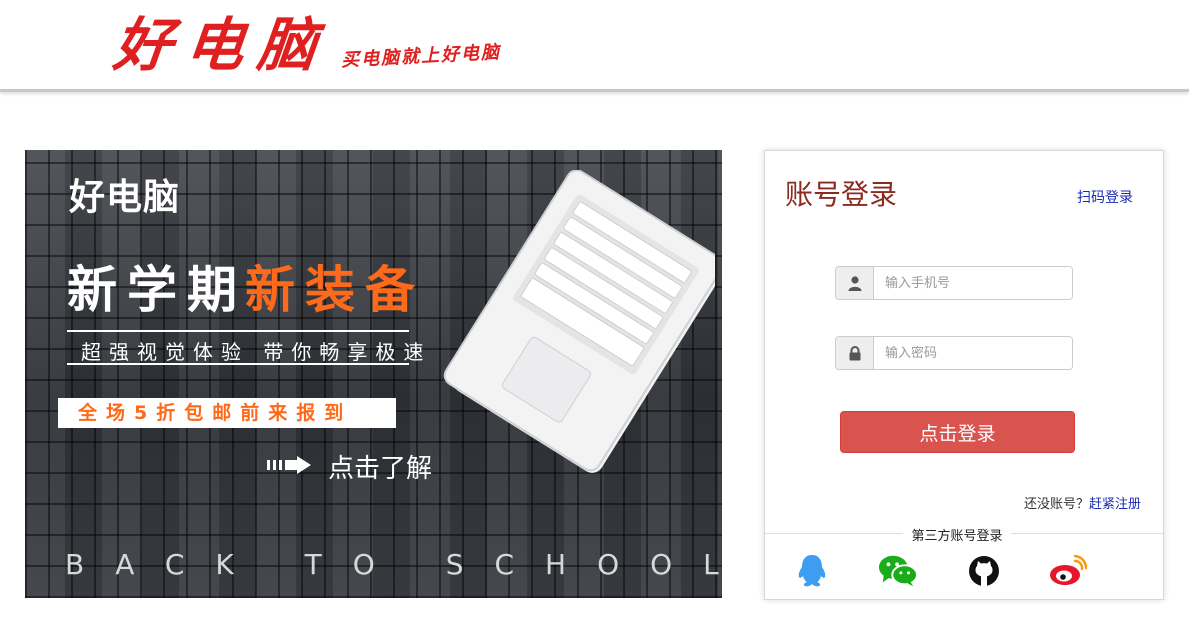 Image resolution: width=1189 pixels, height=617 pixels. What do you see at coordinates (256, 352) in the screenshot?
I see `banner-subtitle: 超强视觉体验 带你畅享极速` at bounding box center [256, 352].